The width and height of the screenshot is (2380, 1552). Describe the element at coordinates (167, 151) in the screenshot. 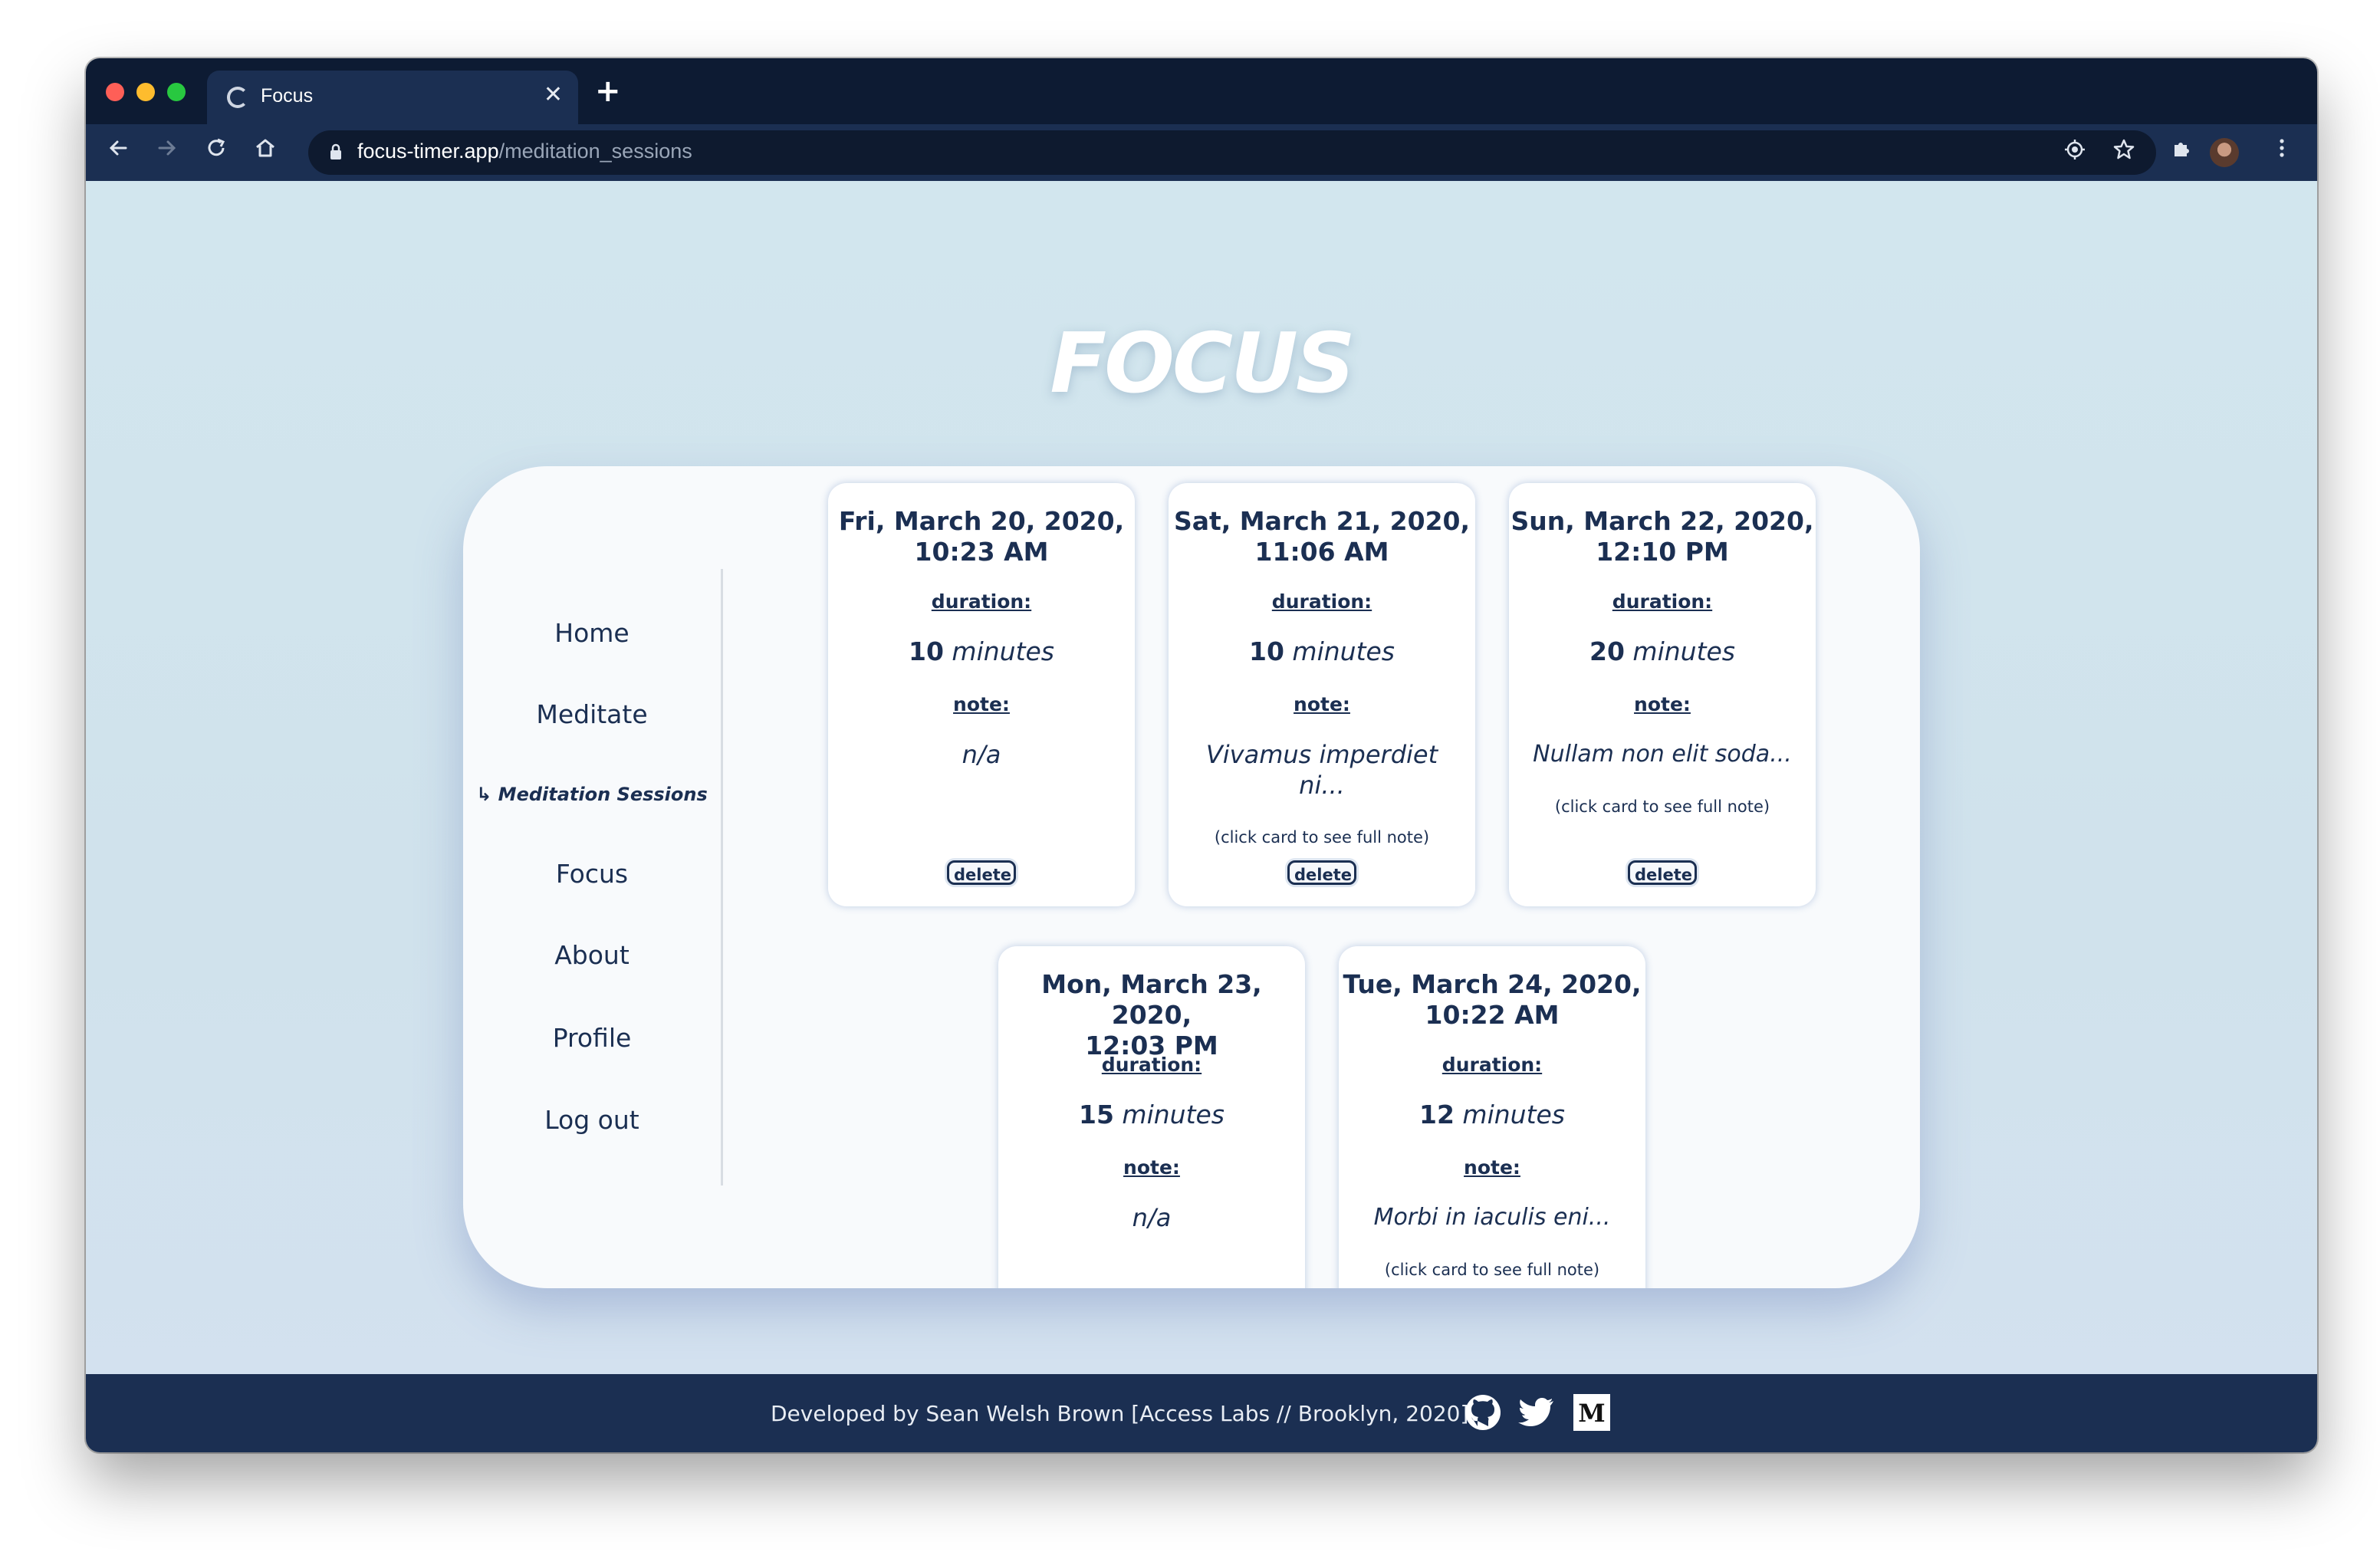

I see `forward-icon` at that location.